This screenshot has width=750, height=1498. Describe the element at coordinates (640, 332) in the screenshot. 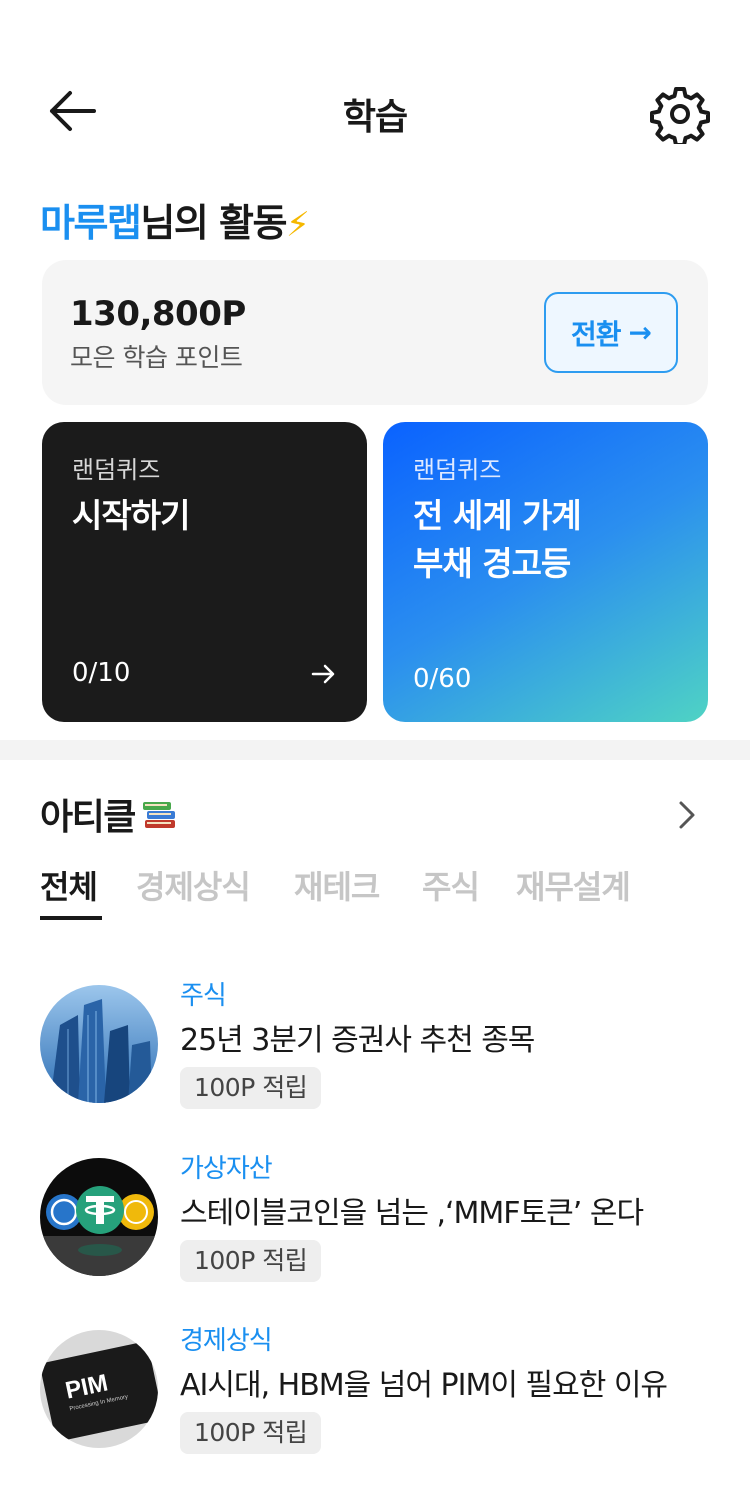

I see `arrow-right-icon: →` at that location.